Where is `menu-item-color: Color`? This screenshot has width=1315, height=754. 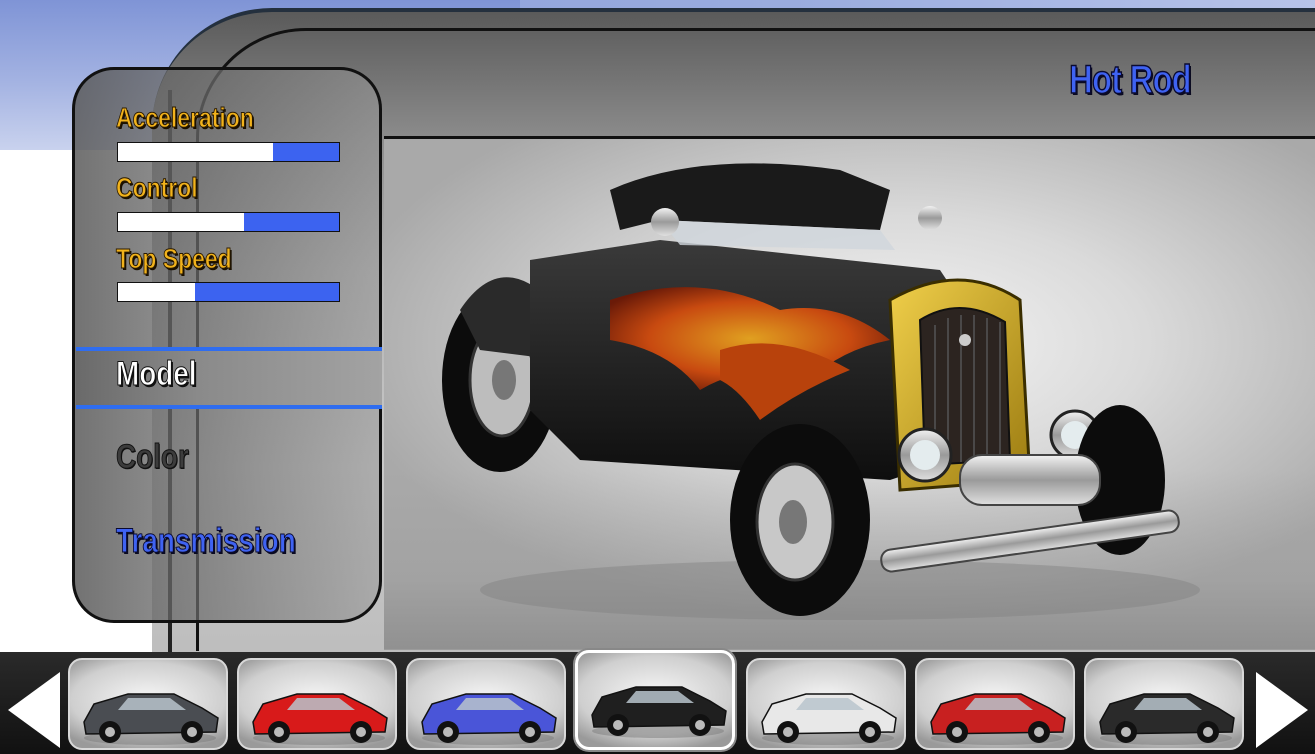 menu-item-color: Color is located at coordinates (153, 457).